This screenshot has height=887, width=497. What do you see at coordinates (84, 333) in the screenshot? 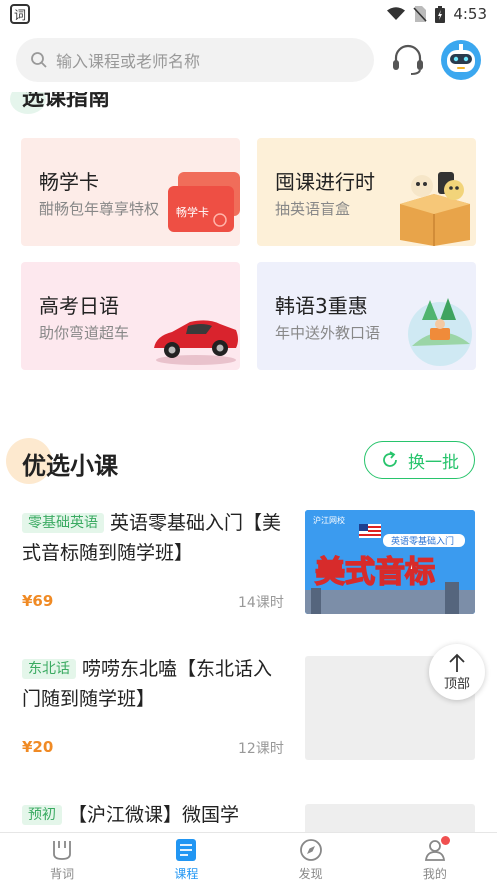
I see `guide-card-subtitle: 助你弯道超车` at bounding box center [84, 333].